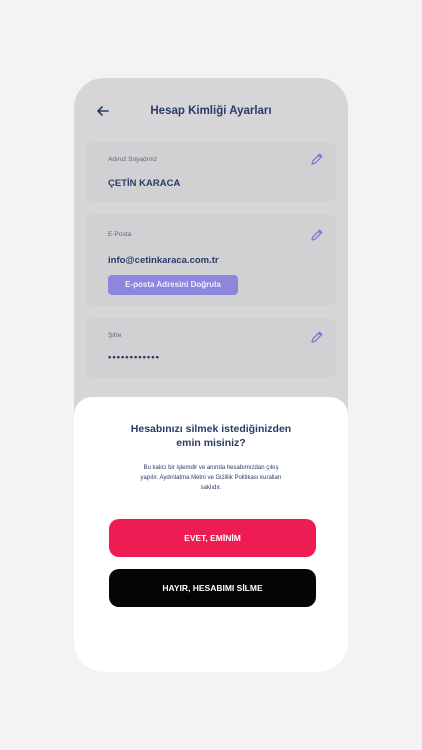  What do you see at coordinates (144, 183) in the screenshot?
I see `name-value: ÇETİN KARACA` at bounding box center [144, 183].